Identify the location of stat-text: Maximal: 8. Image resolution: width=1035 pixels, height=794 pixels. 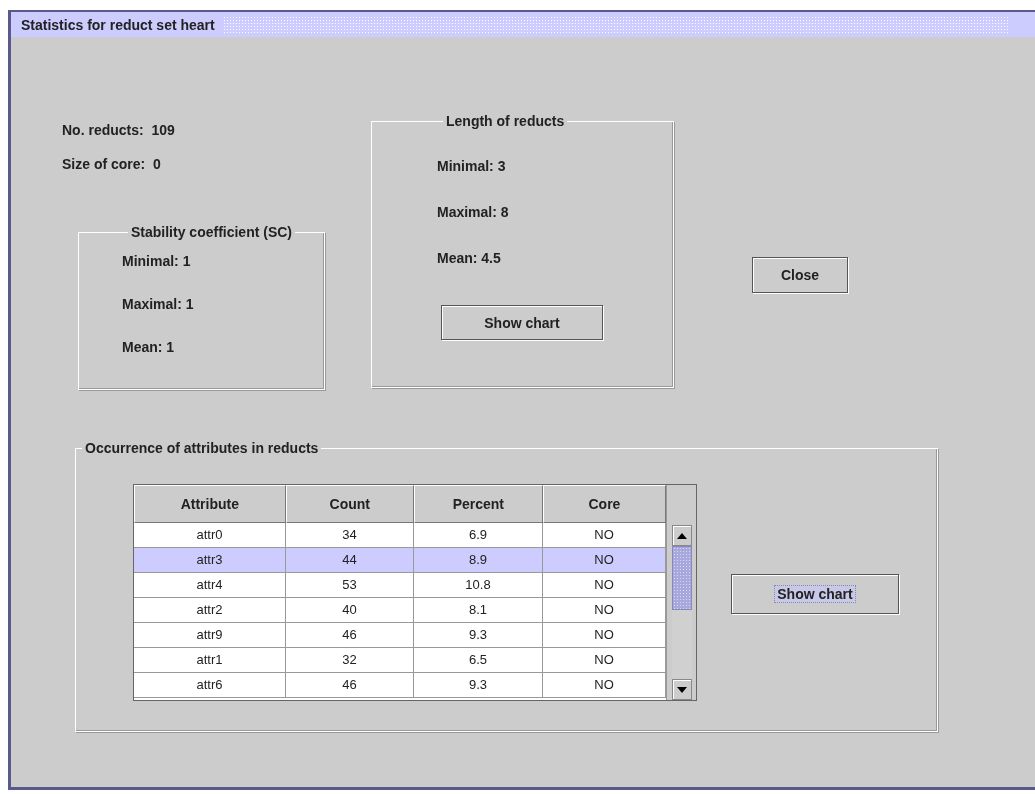
(473, 212).